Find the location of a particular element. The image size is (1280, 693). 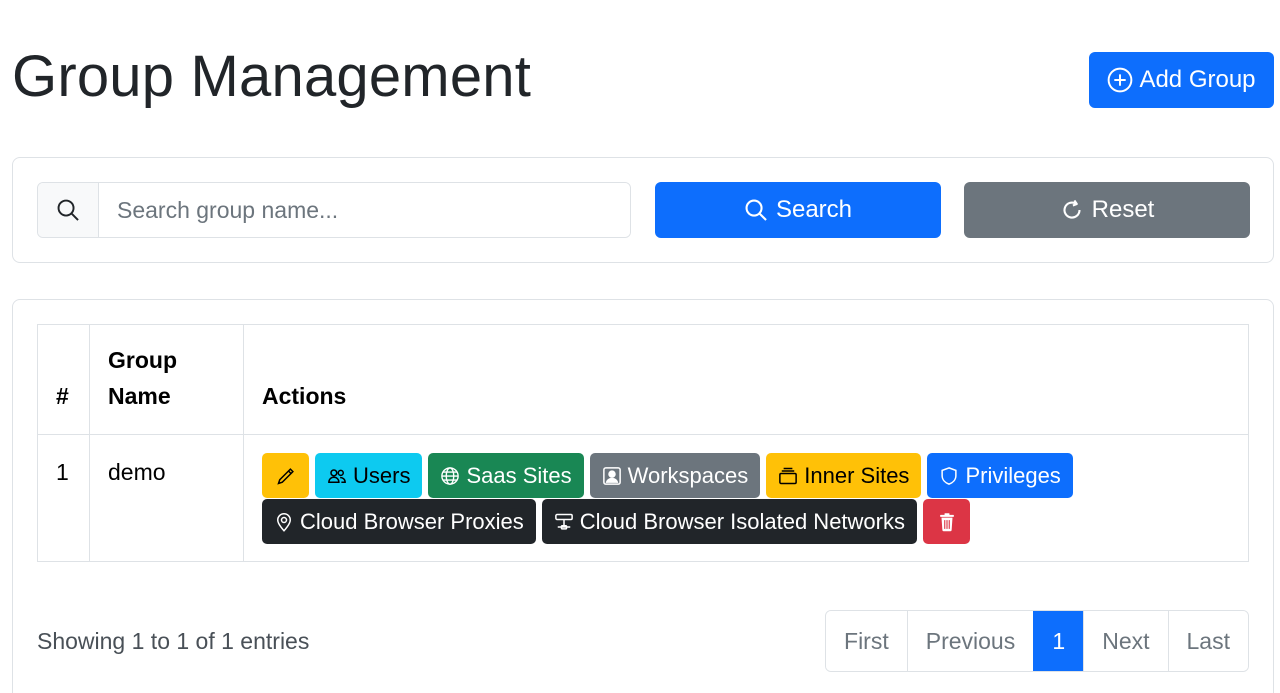

pagination: First Previous 1 Next Last is located at coordinates (1037, 641).